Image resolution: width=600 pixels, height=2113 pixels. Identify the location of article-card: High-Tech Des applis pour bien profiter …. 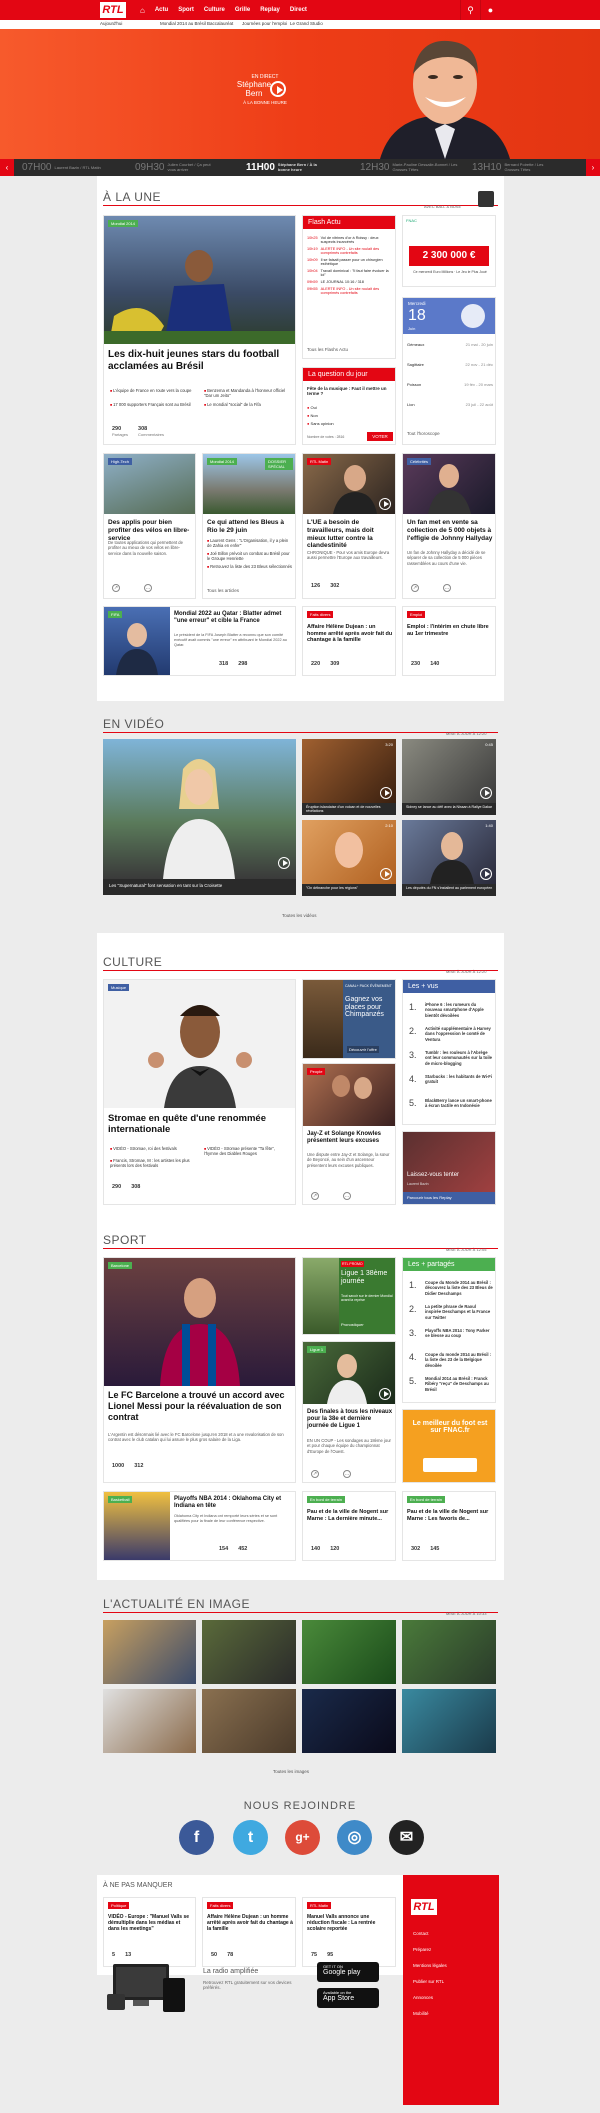
(149, 526).